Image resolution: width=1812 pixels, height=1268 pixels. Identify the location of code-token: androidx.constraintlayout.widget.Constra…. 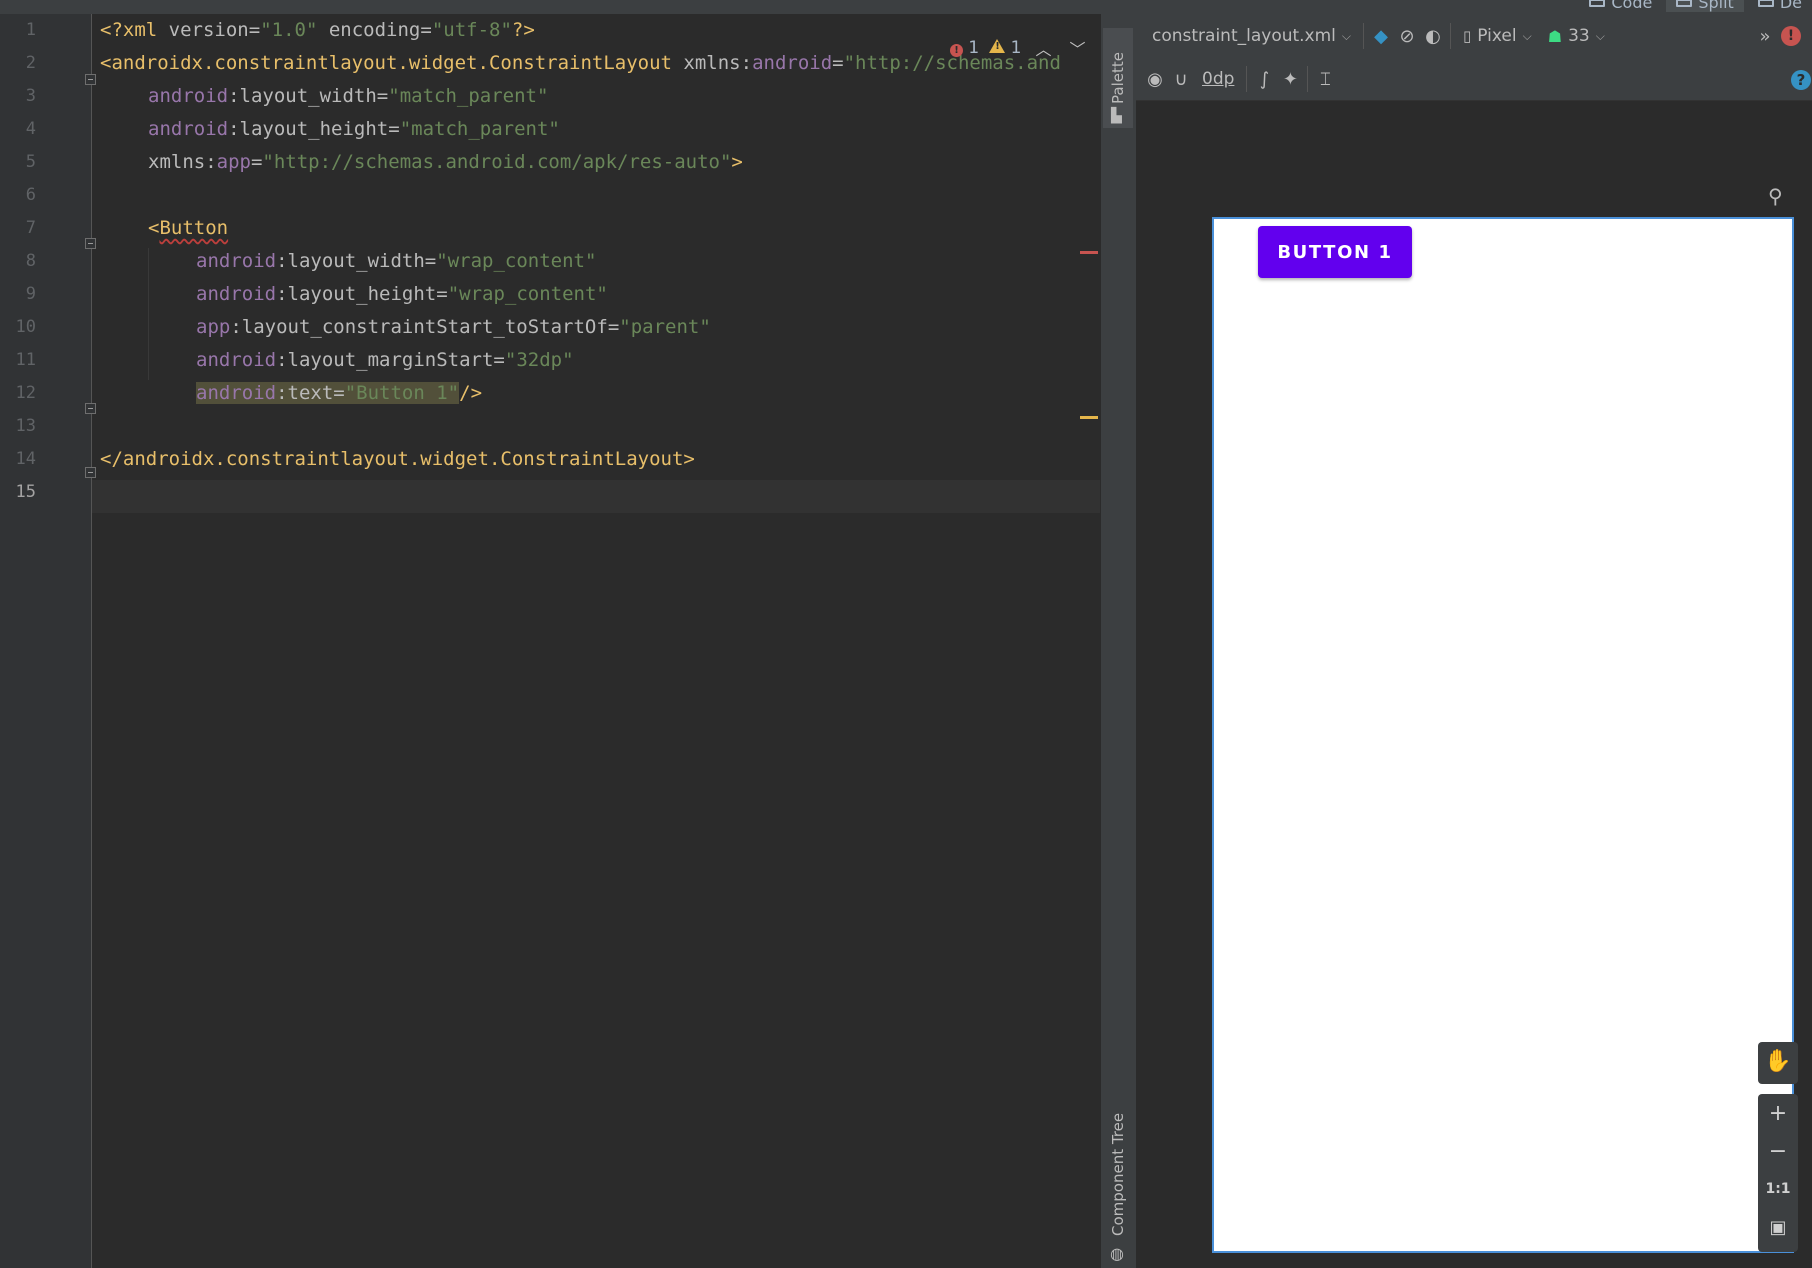
(403, 459).